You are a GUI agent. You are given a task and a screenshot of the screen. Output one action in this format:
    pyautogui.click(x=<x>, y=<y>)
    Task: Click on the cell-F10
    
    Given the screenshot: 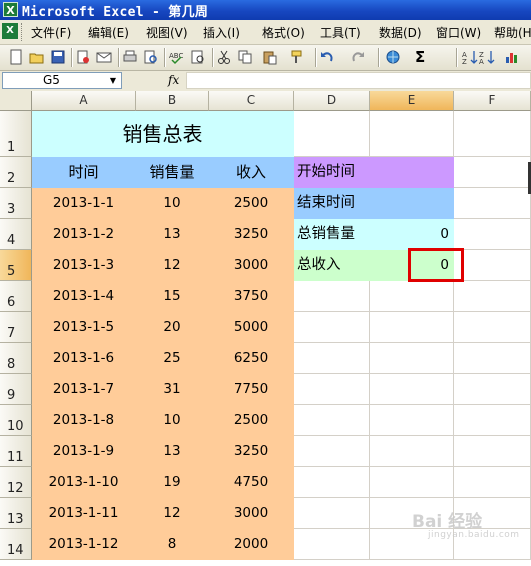 What is the action you would take?
    pyautogui.click(x=492, y=420)
    